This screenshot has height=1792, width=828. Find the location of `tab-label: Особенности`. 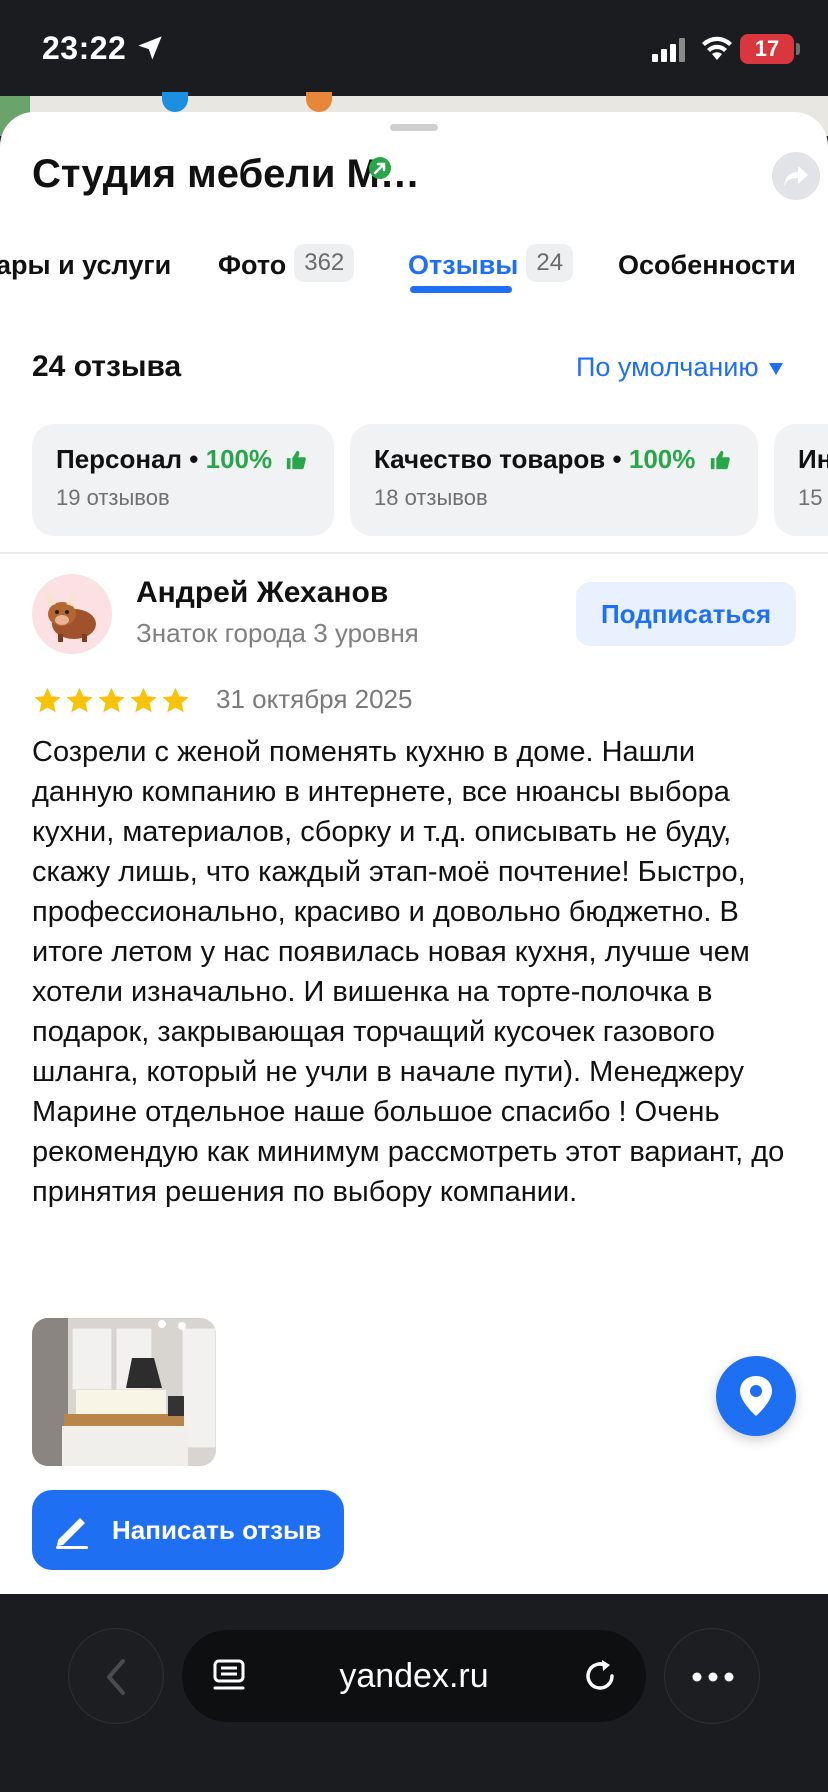

tab-label: Особенности is located at coordinates (707, 265).